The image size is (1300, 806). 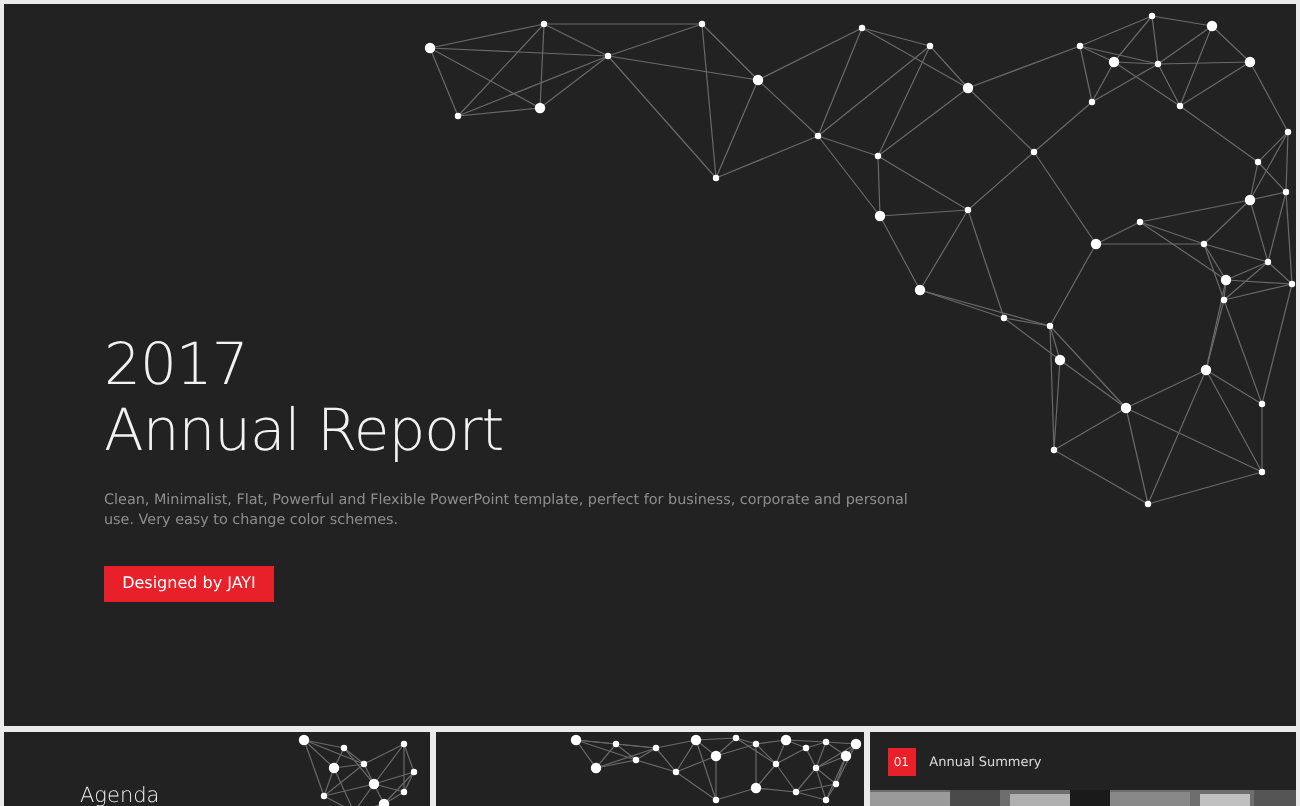 What do you see at coordinates (176, 365) in the screenshot?
I see `year-heading: 2017` at bounding box center [176, 365].